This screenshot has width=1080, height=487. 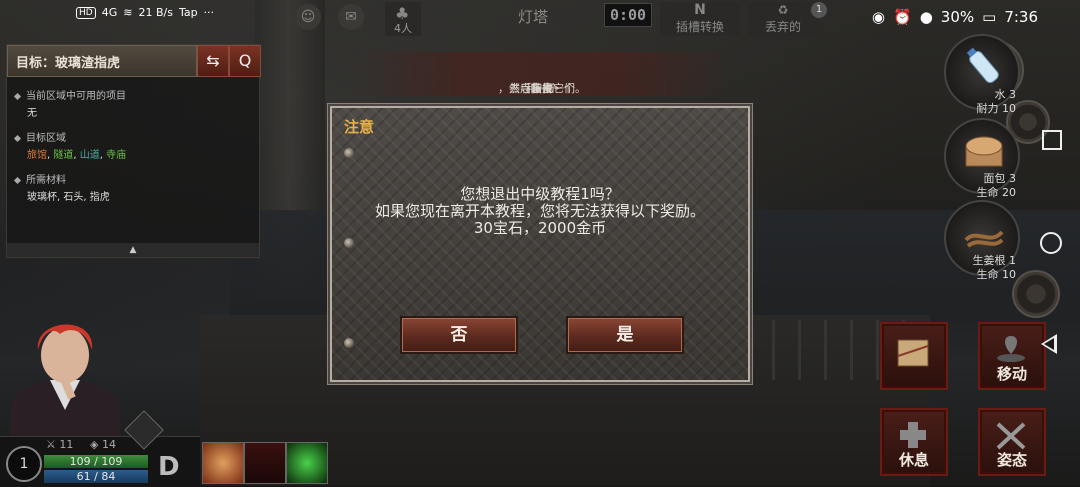 I want to click on home-button, so click(x=1051, y=243).